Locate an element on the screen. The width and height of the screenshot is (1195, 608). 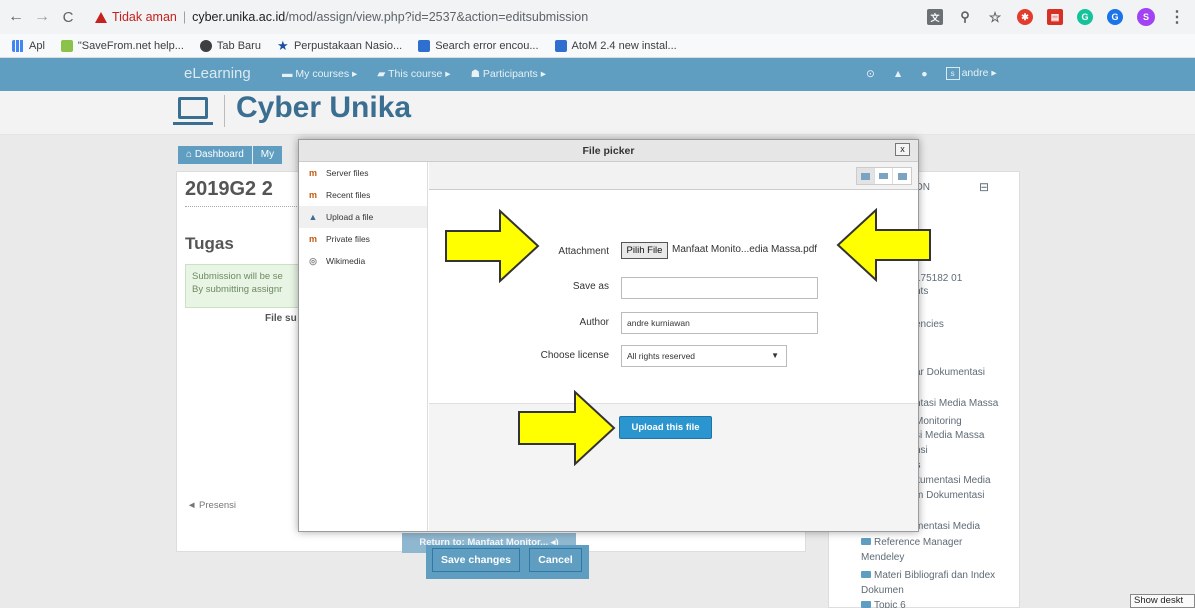
choose-file-button: Pilih File is located at coordinates (644, 250).